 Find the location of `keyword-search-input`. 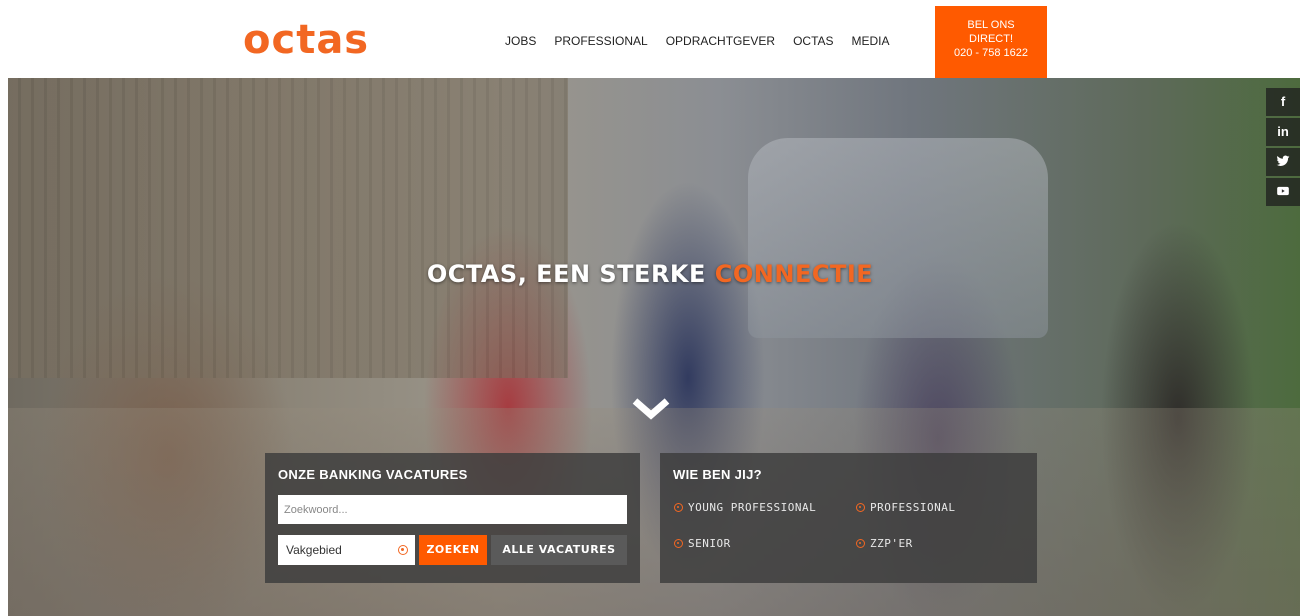

keyword-search-input is located at coordinates (452, 509).